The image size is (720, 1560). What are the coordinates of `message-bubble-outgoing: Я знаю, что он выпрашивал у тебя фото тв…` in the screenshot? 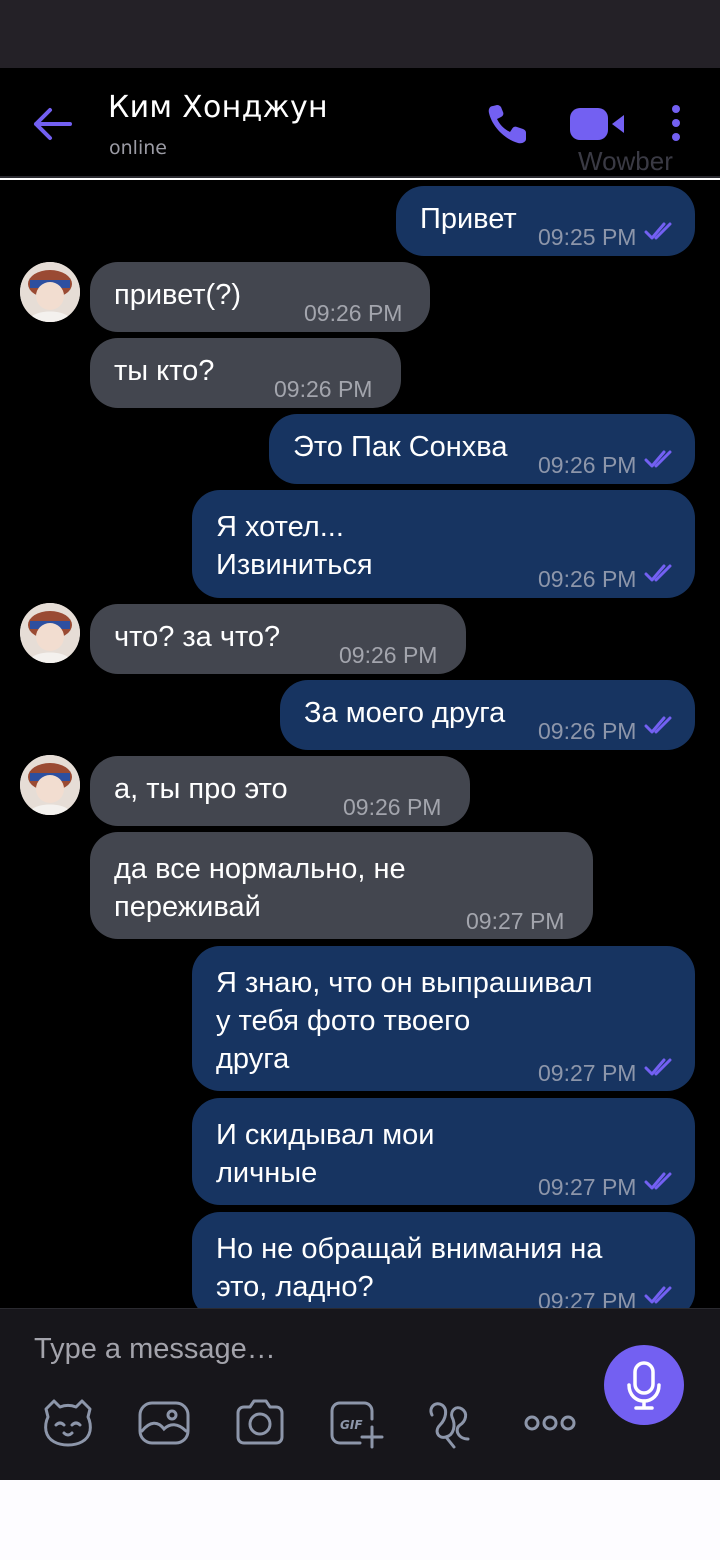 It's located at (443, 1018).